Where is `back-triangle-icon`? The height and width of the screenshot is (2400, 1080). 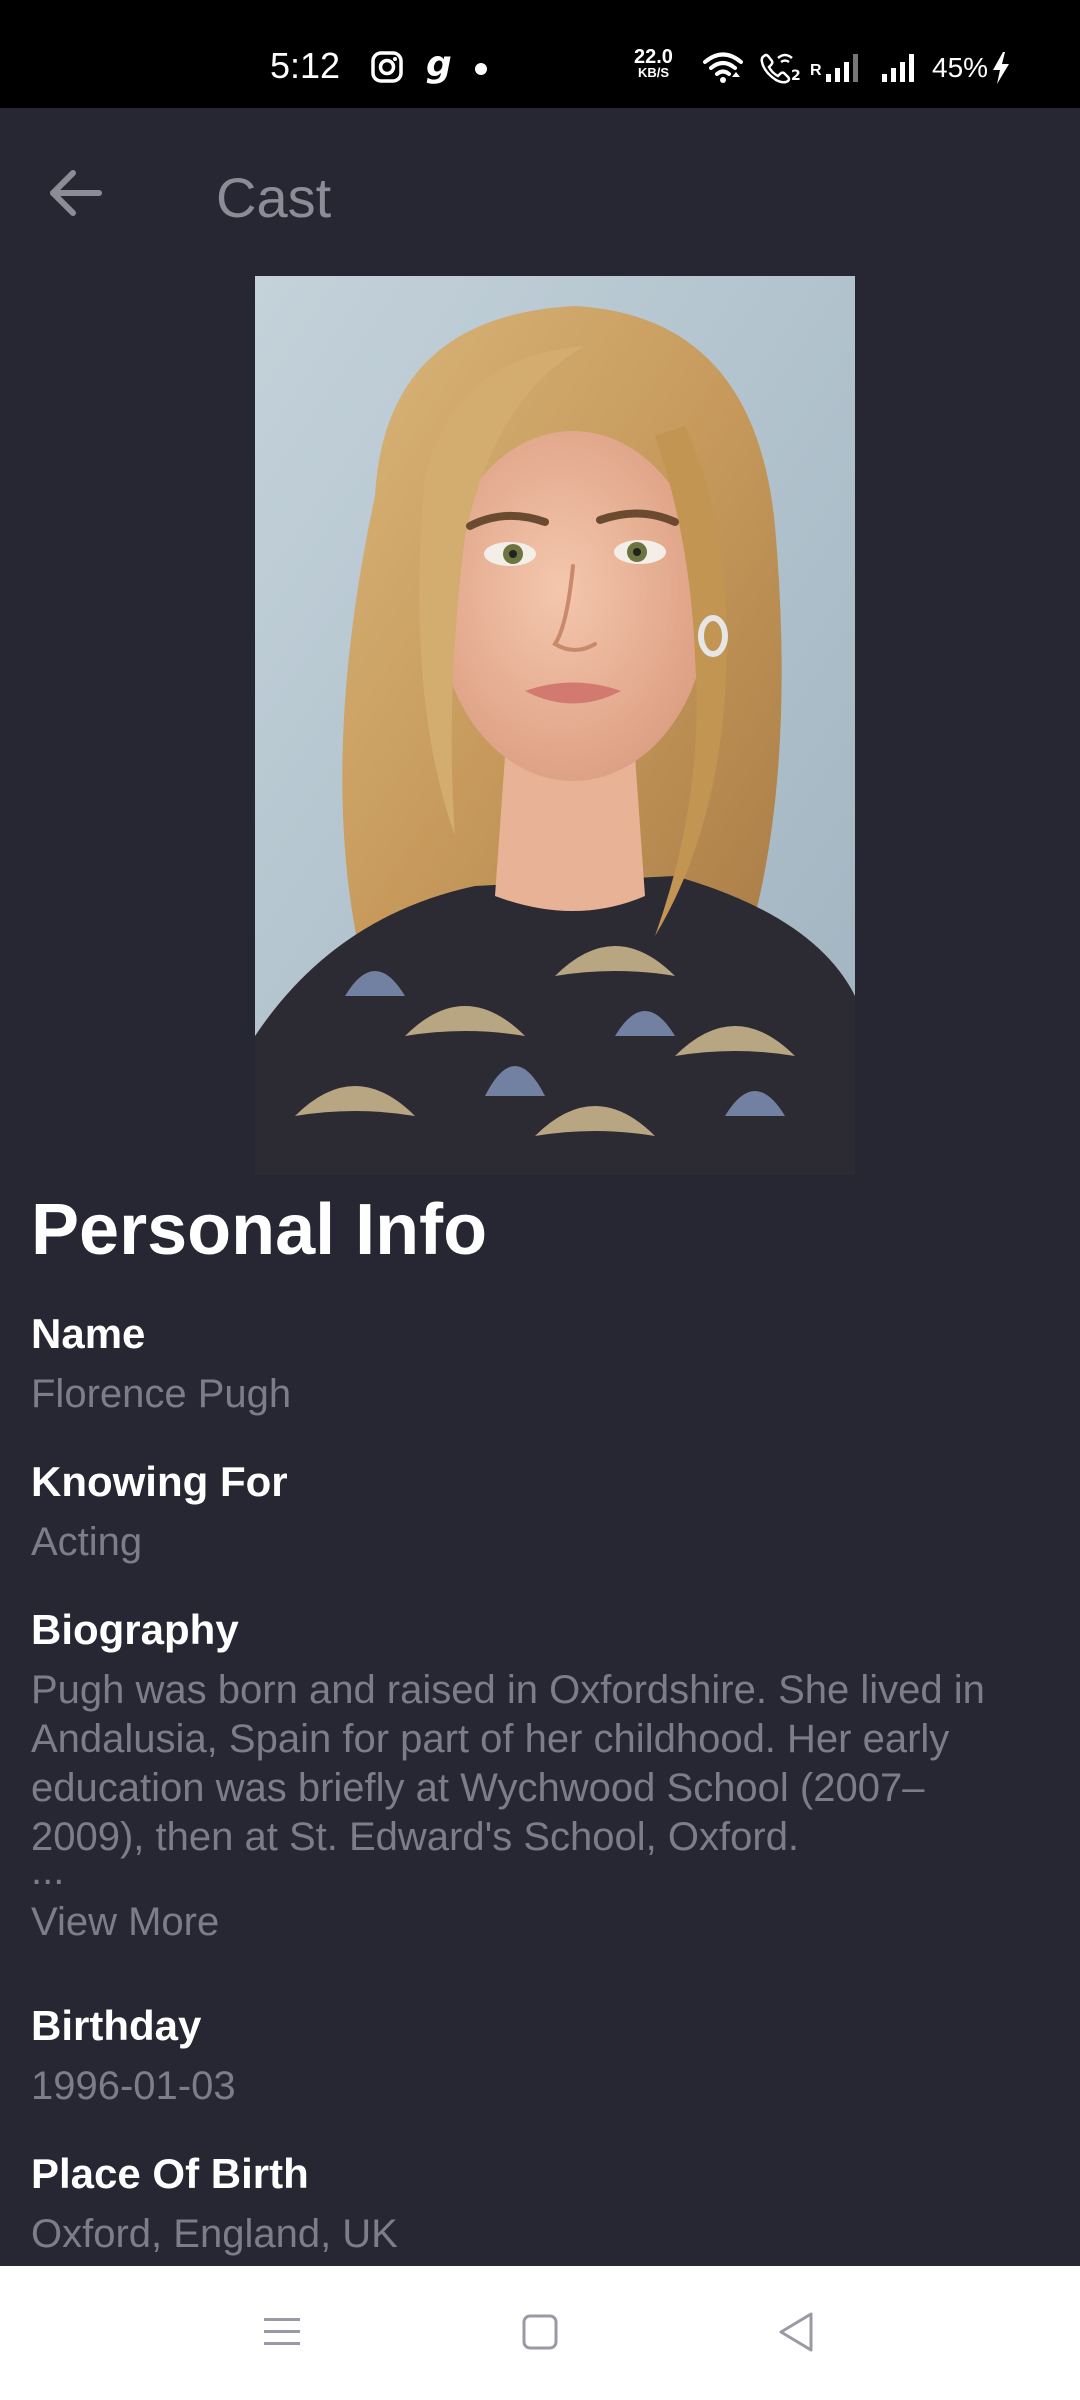
back-triangle-icon is located at coordinates (796, 2334).